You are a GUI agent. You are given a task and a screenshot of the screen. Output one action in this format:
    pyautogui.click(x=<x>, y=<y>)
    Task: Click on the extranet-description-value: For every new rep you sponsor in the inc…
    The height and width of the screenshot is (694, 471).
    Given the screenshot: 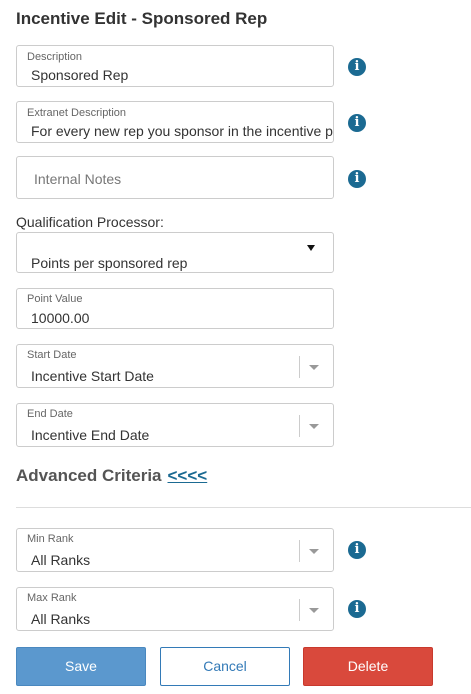 What is the action you would take?
    pyautogui.click(x=182, y=131)
    